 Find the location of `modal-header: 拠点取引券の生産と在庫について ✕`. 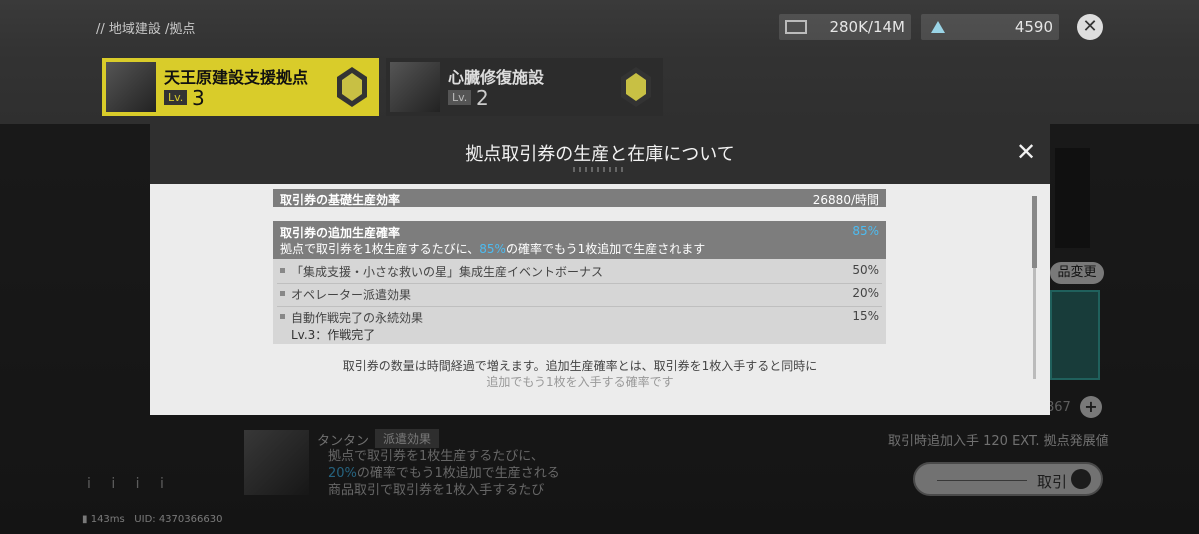

modal-header: 拠点取引券の生産と在庫について ✕ is located at coordinates (600, 151).